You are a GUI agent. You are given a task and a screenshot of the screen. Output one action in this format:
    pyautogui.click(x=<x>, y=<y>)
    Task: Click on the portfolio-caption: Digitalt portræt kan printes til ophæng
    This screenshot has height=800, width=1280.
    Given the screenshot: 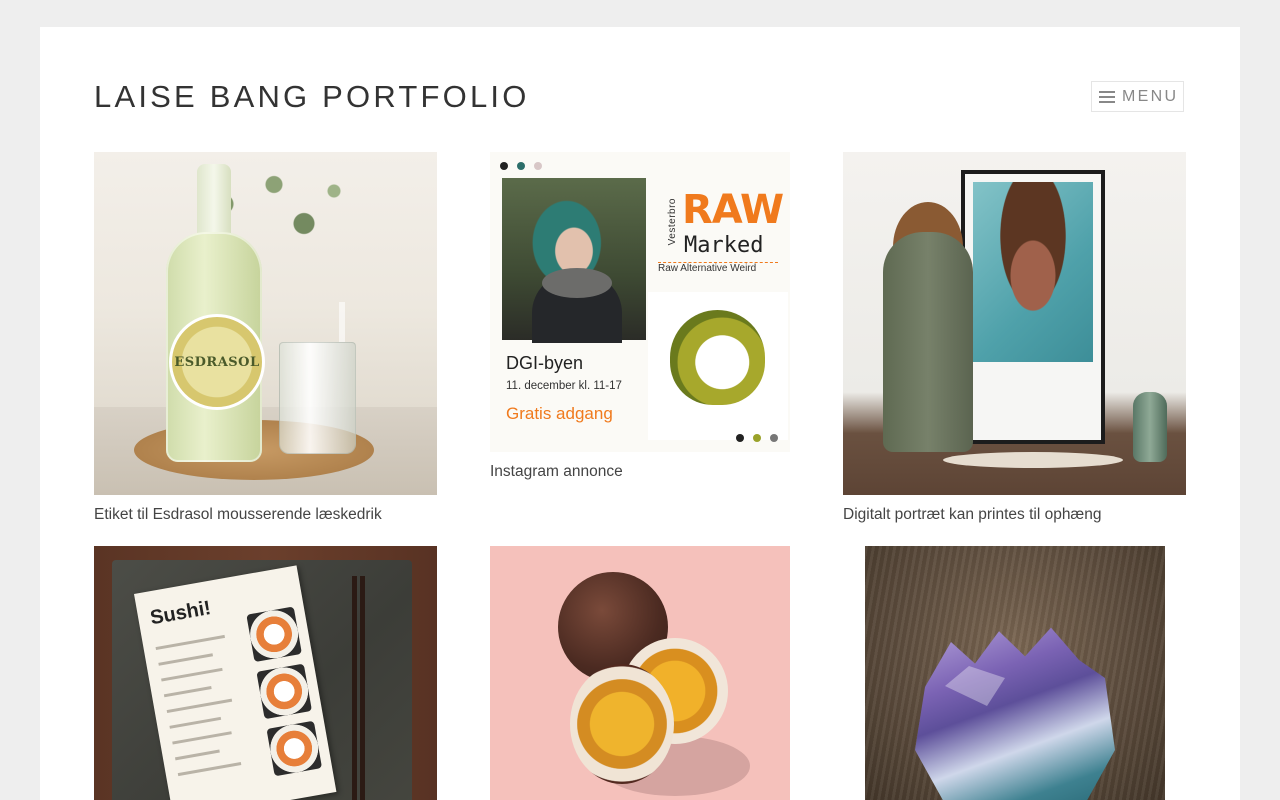 What is the action you would take?
    pyautogui.click(x=972, y=515)
    